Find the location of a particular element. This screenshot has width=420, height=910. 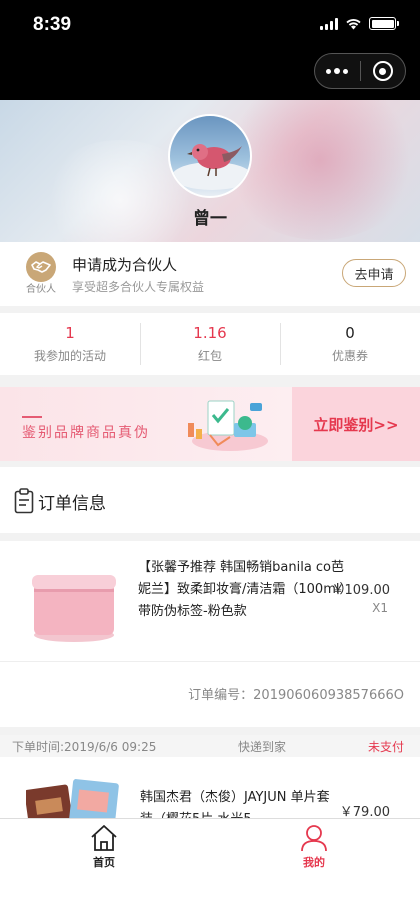

stat-red-packet: 1.16 红包 is located at coordinates (210, 344).